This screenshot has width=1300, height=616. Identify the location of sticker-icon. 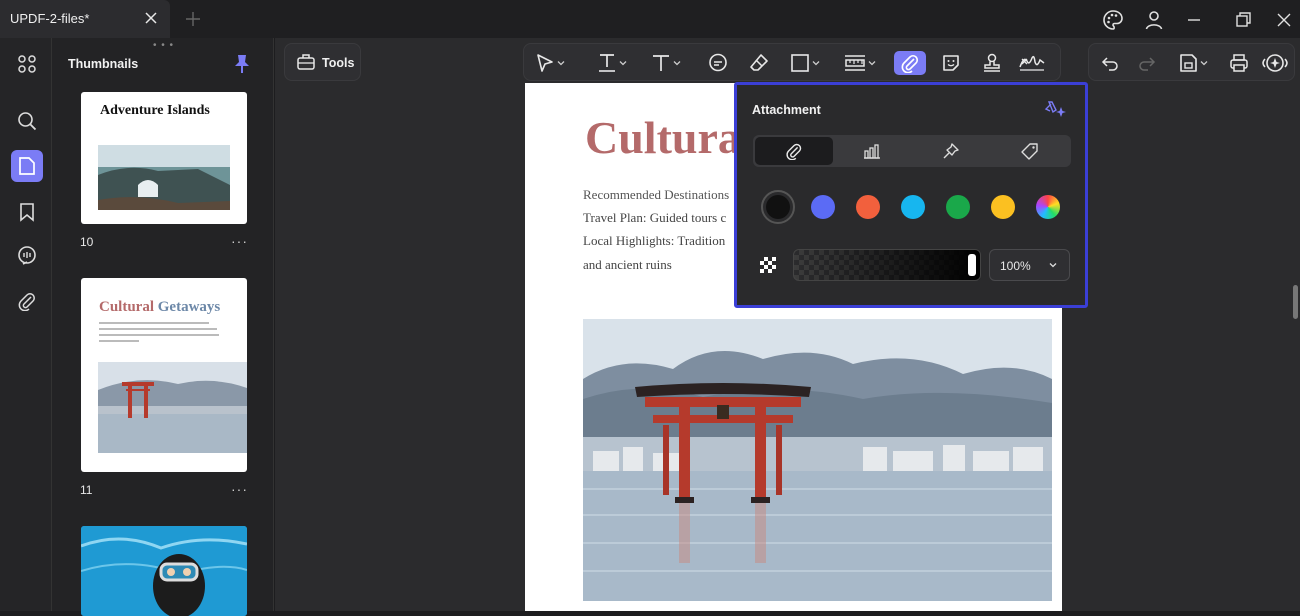
(951, 63).